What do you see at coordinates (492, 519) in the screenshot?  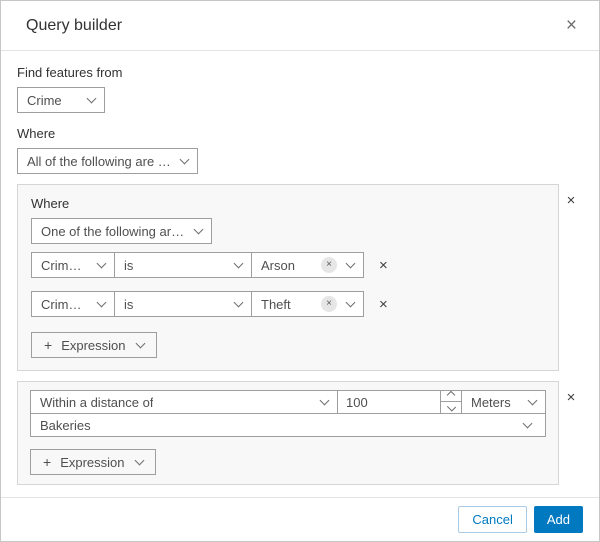 I see `cancel-button: Cancel` at bounding box center [492, 519].